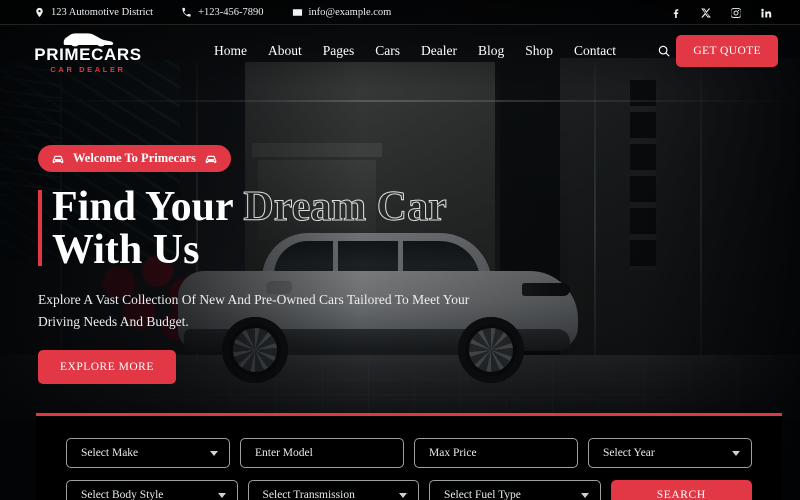 Image resolution: width=800 pixels, height=500 pixels. What do you see at coordinates (110, 453) in the screenshot?
I see `select-make-label: Select Make` at bounding box center [110, 453].